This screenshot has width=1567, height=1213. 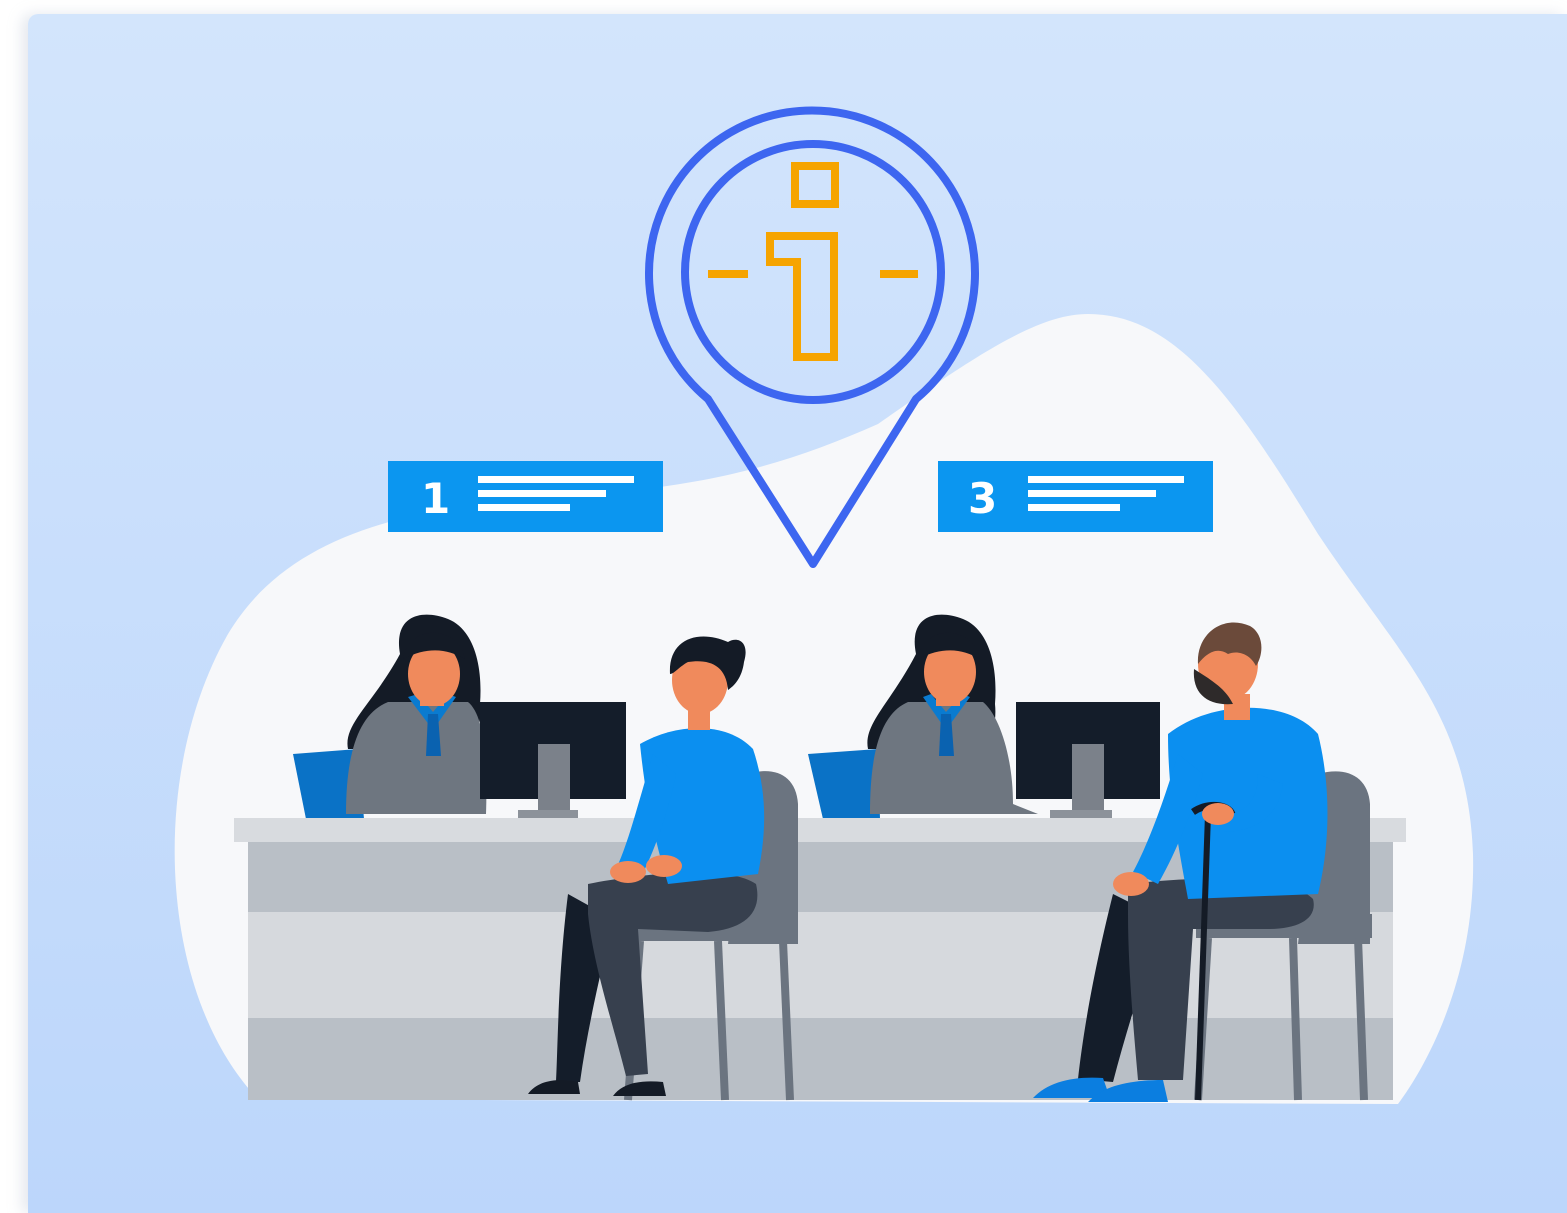 I want to click on counter-sign-3: 3, so click(x=1075, y=496).